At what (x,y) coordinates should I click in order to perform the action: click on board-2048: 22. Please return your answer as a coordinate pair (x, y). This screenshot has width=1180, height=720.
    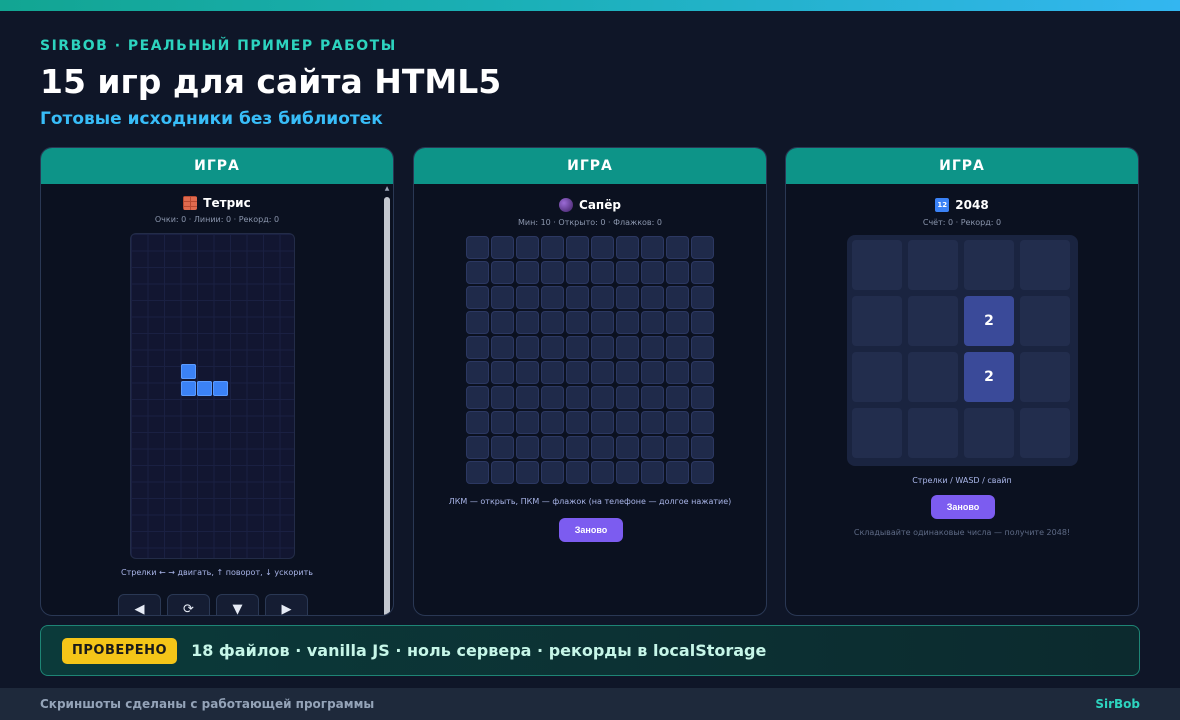
    Looking at the image, I should click on (962, 350).